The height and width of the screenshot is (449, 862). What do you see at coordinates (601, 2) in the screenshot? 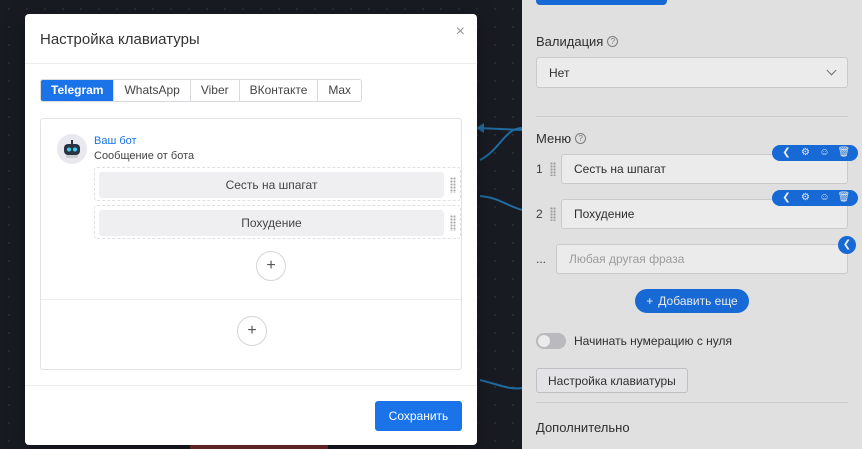
I see `top-action-button` at bounding box center [601, 2].